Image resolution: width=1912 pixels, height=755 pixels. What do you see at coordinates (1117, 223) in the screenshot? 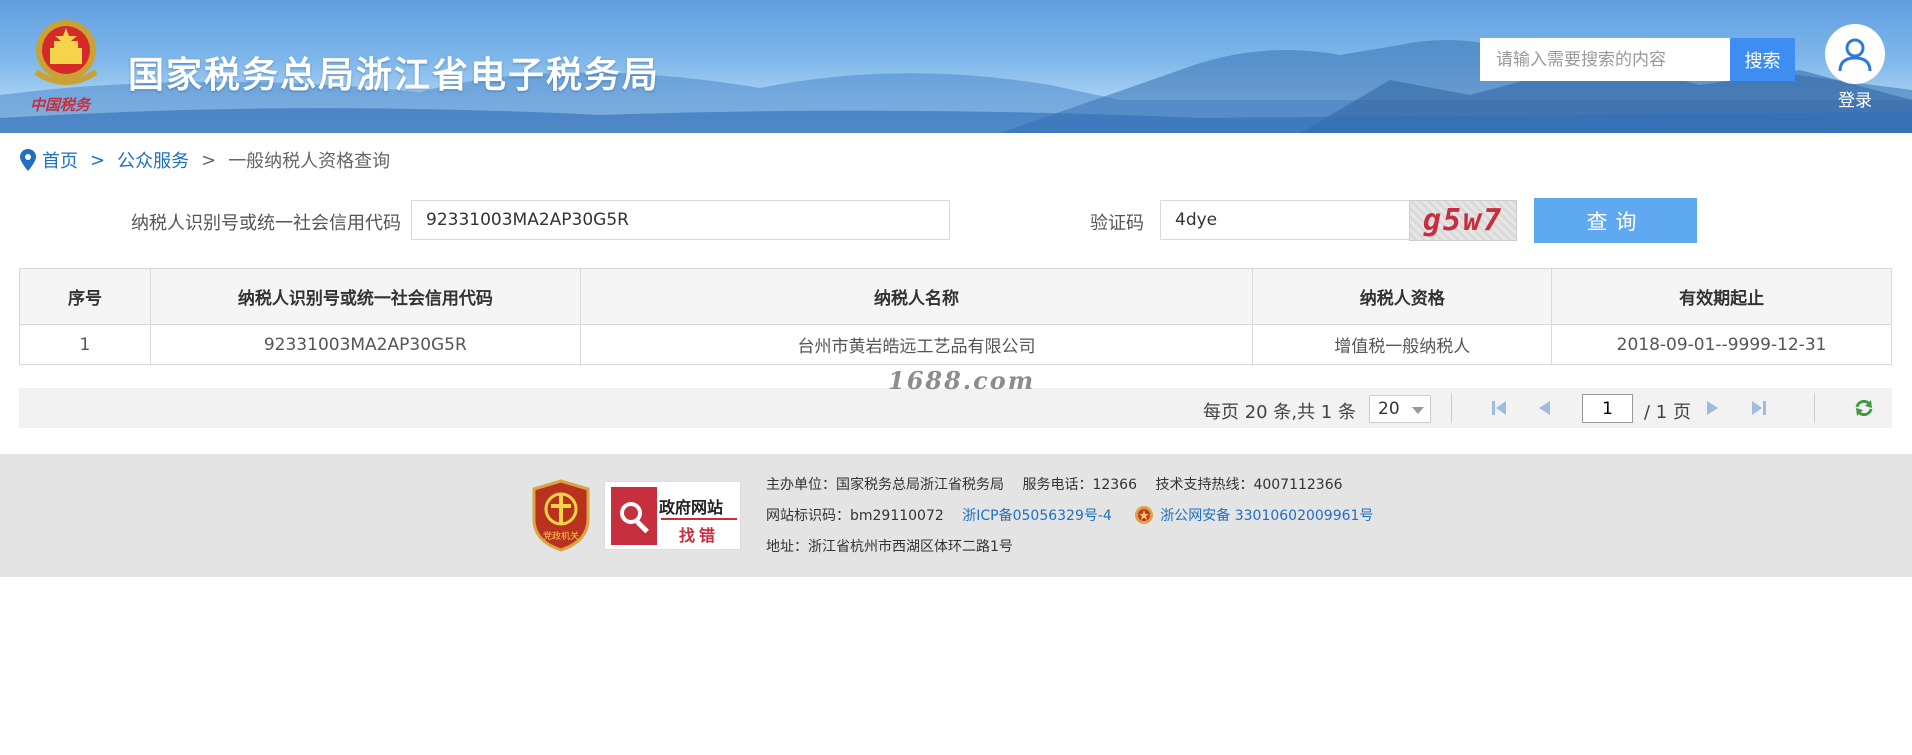
I see `captcha-label: 验证码` at bounding box center [1117, 223].